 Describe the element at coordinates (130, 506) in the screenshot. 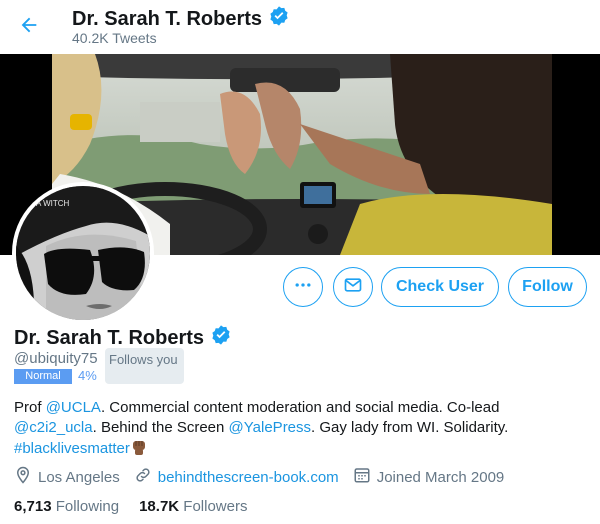

I see `profile-stats: 6,713 Following 18.7K Followers` at that location.